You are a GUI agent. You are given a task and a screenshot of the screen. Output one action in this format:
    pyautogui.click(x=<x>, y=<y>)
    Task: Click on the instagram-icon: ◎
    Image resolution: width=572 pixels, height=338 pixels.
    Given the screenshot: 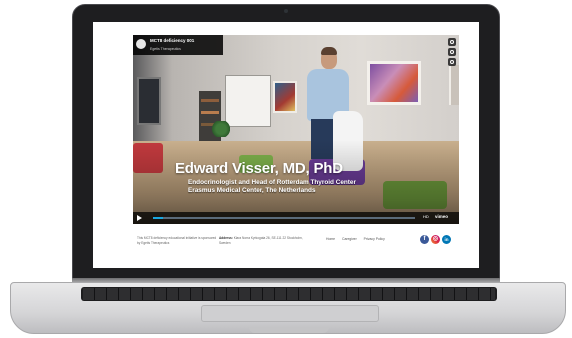 What is the action you would take?
    pyautogui.click(x=435, y=239)
    